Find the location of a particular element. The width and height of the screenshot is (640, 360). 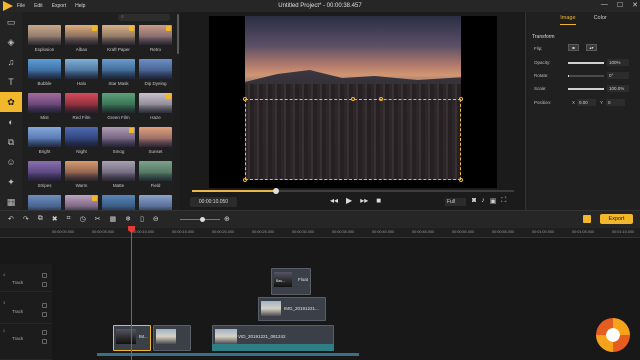

music-icon: ♫ is located at coordinates (11, 62).